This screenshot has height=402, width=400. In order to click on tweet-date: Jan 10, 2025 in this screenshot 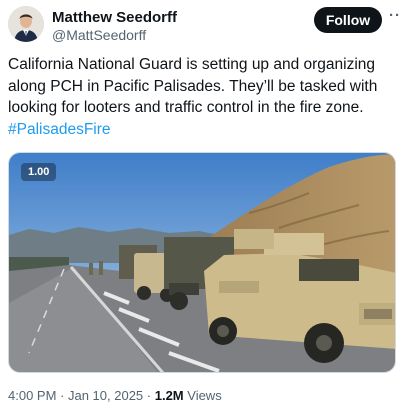, I will do `click(105, 395)`.